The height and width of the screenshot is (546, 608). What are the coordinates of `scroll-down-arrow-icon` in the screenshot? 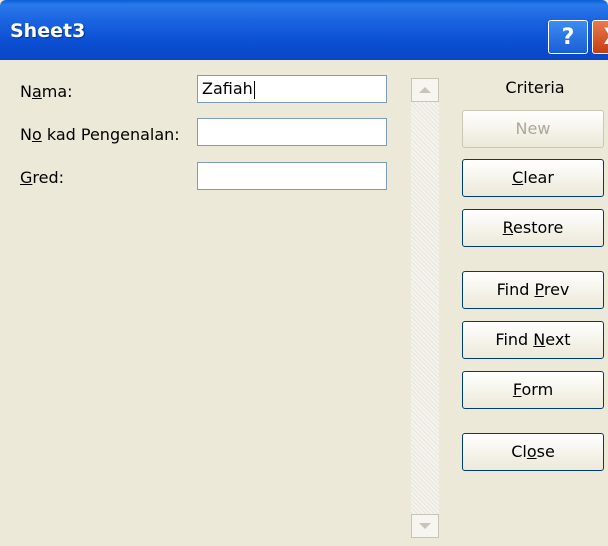 It's located at (425, 526).